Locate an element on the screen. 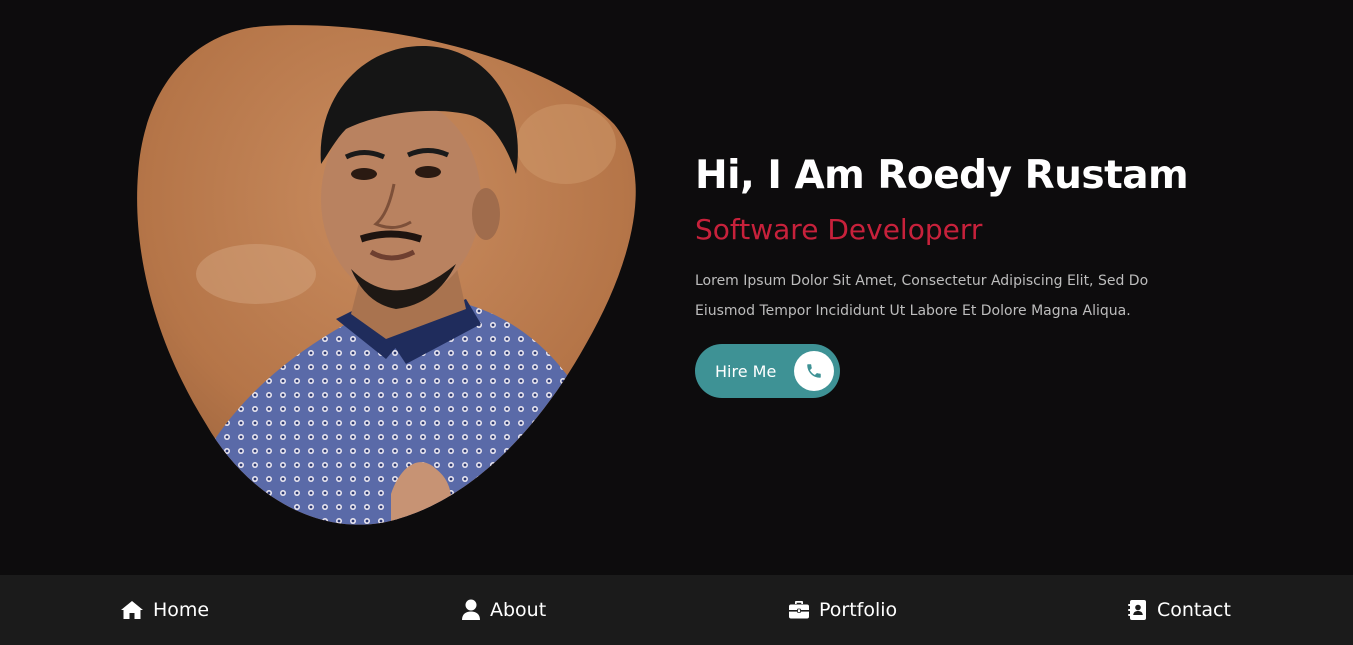  nav-item-home-label: Home is located at coordinates (181, 610).